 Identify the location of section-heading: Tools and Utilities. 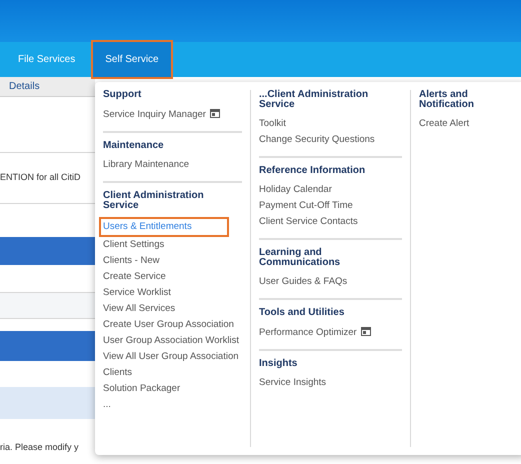
(302, 313).